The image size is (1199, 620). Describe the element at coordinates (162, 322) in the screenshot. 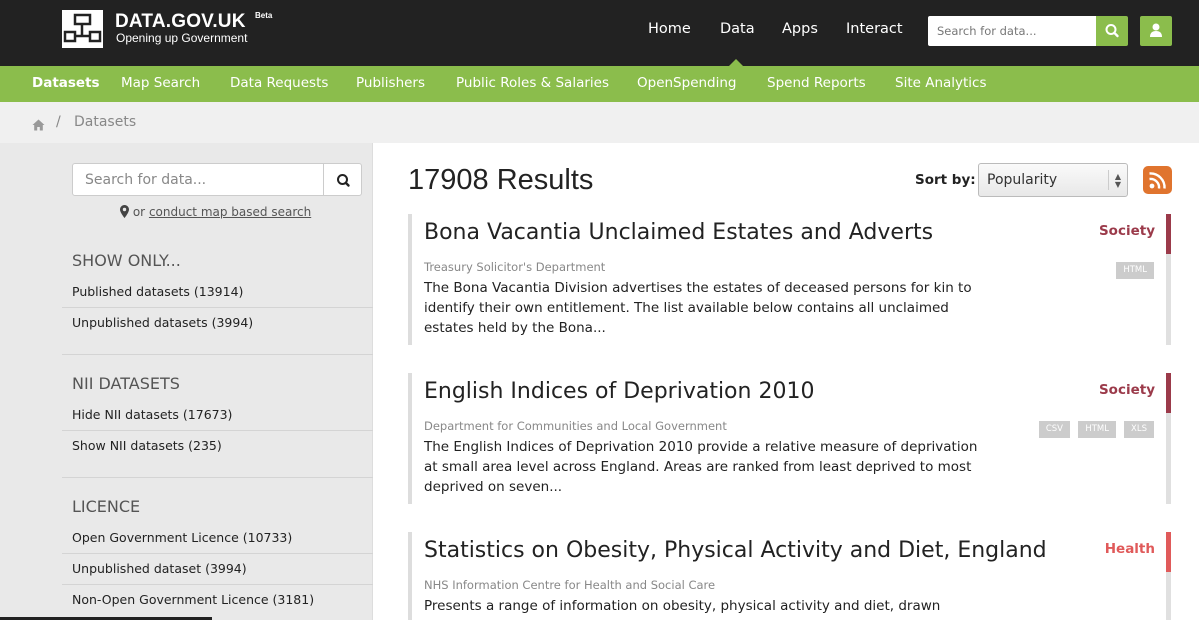

I see `facet-item-unpublished: Unpublished datasets (3994)` at that location.